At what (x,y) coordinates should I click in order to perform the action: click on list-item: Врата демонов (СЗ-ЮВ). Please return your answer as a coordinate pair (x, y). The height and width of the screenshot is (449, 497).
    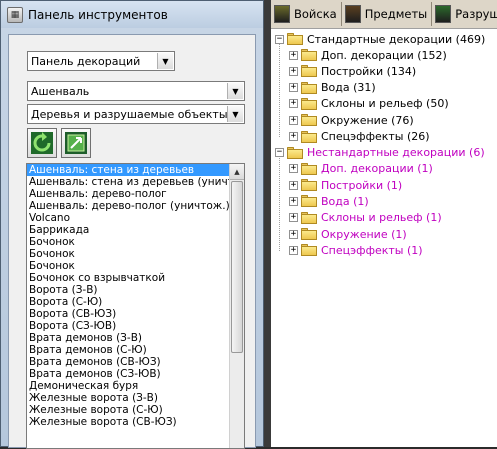
    Looking at the image, I should click on (129, 374).